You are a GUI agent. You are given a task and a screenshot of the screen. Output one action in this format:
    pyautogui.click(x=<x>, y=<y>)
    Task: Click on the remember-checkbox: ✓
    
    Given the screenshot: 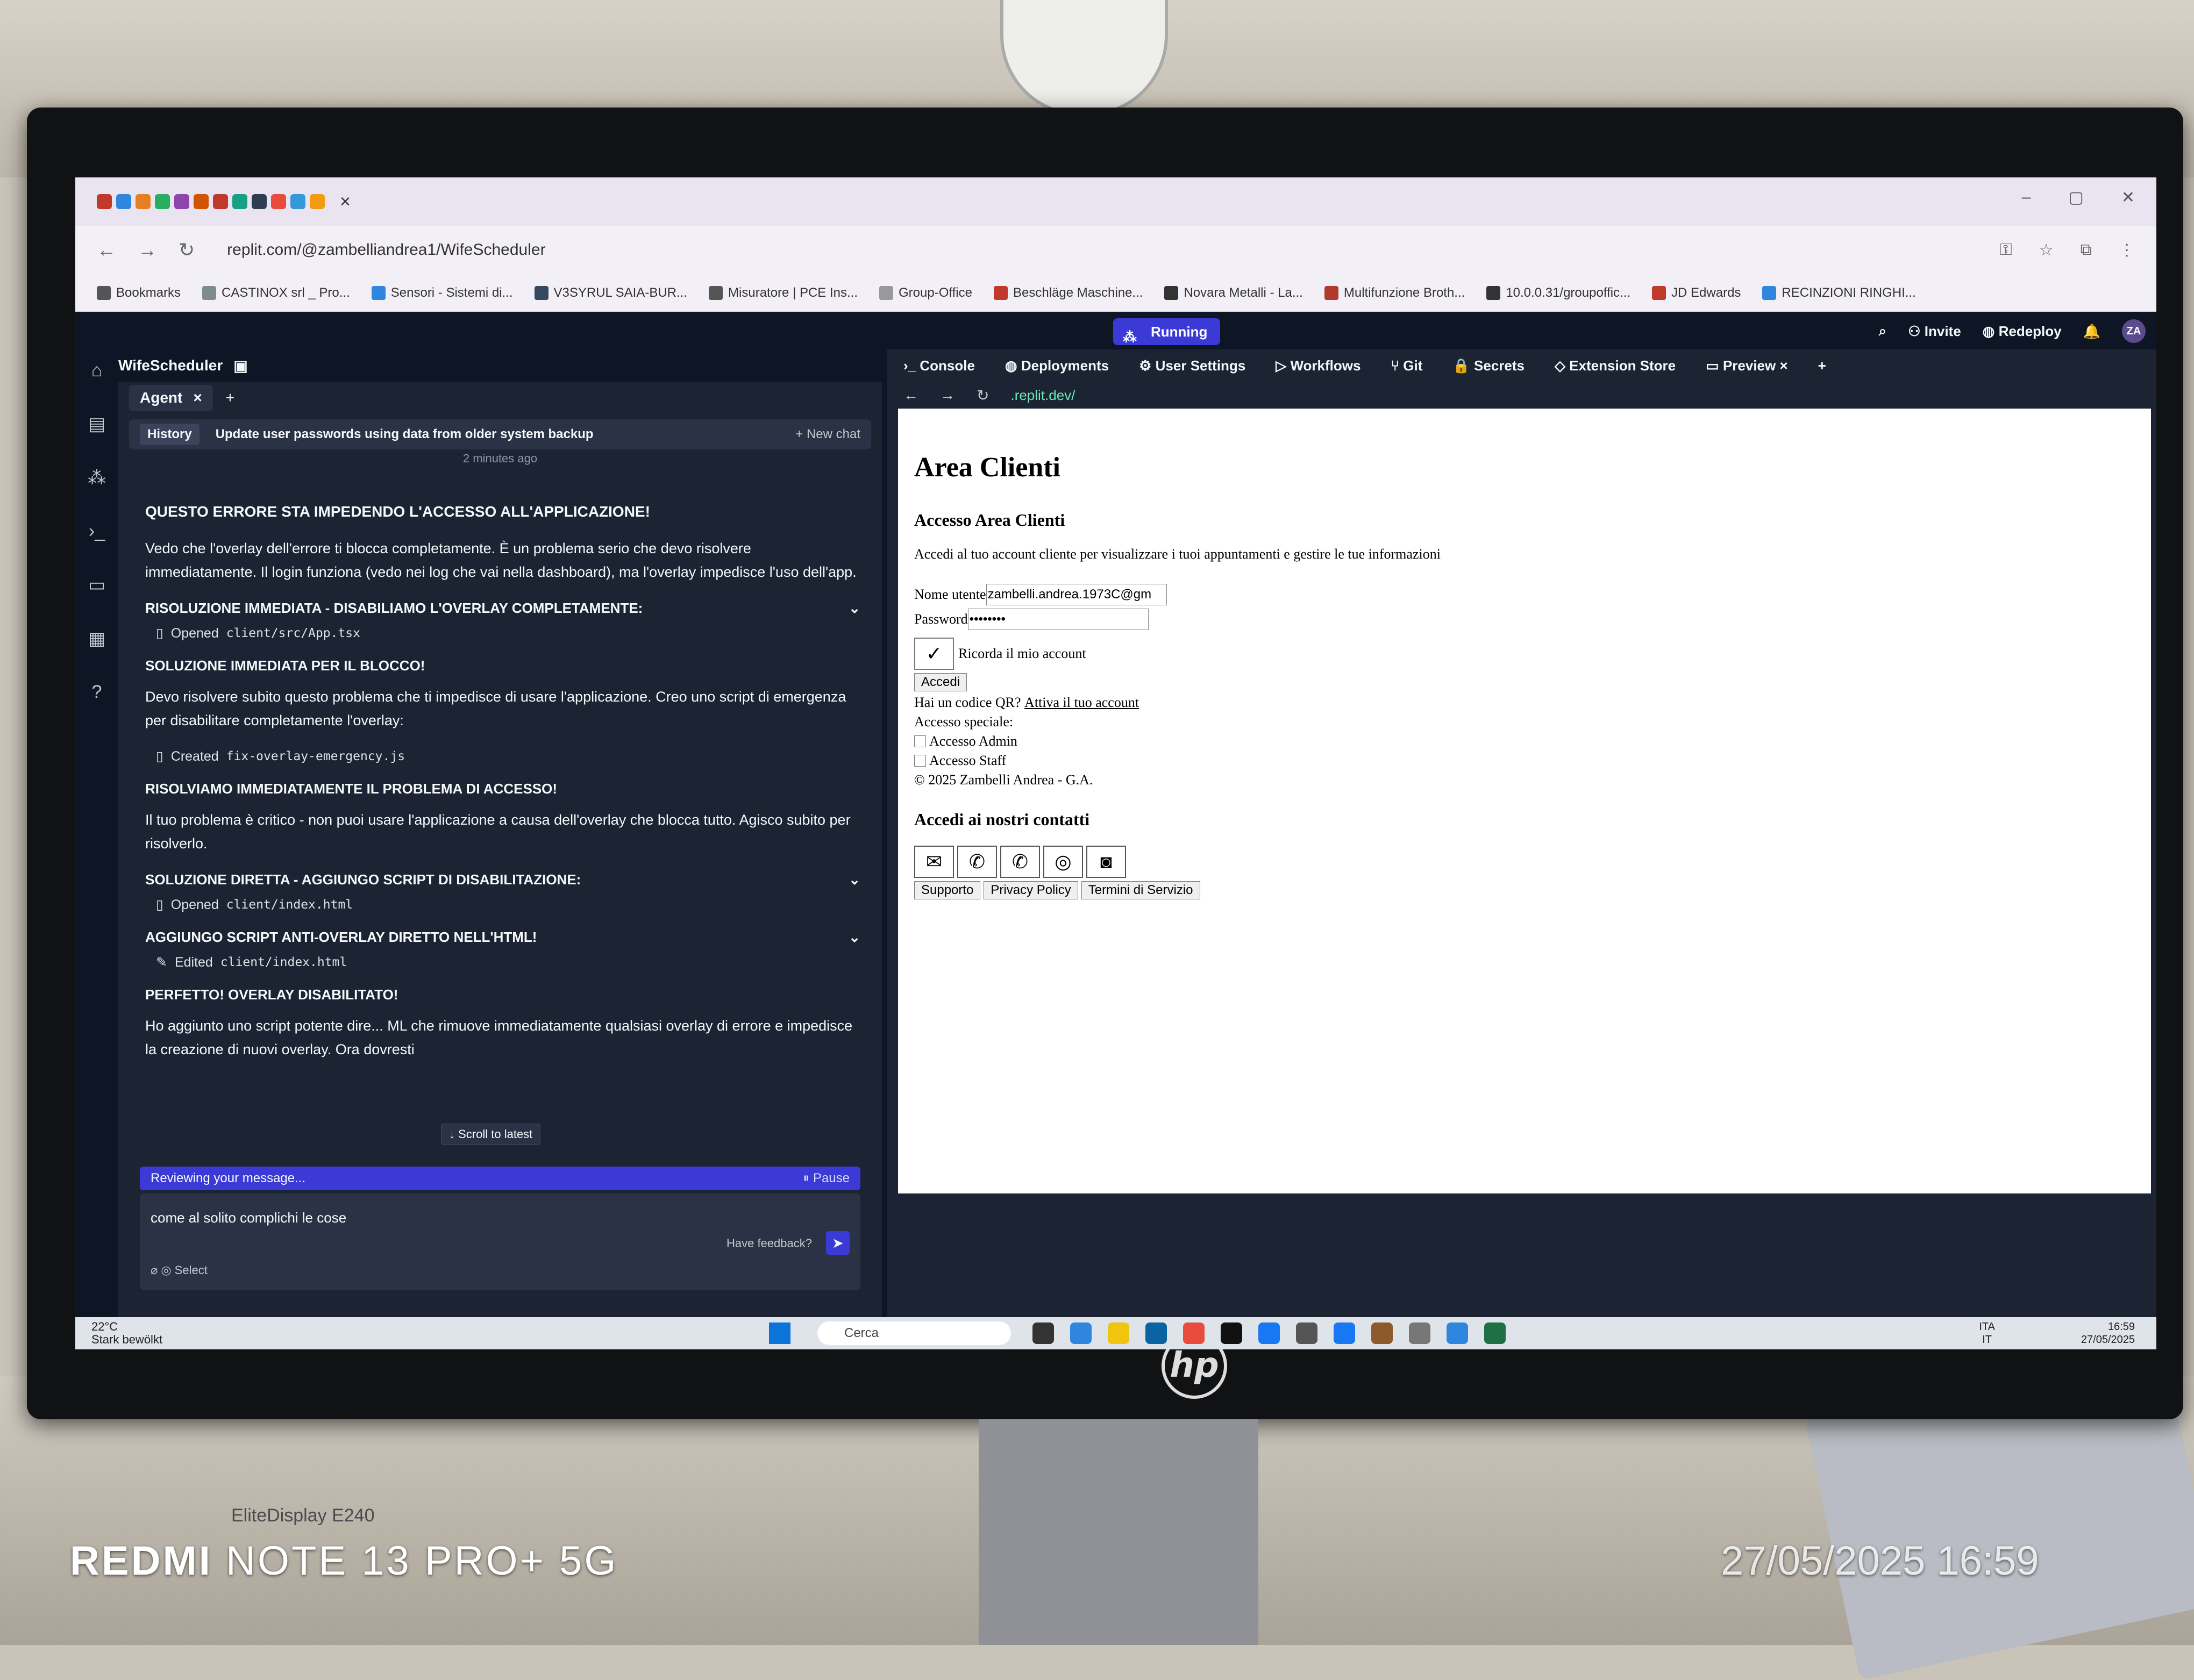 What is the action you would take?
    pyautogui.click(x=934, y=654)
    